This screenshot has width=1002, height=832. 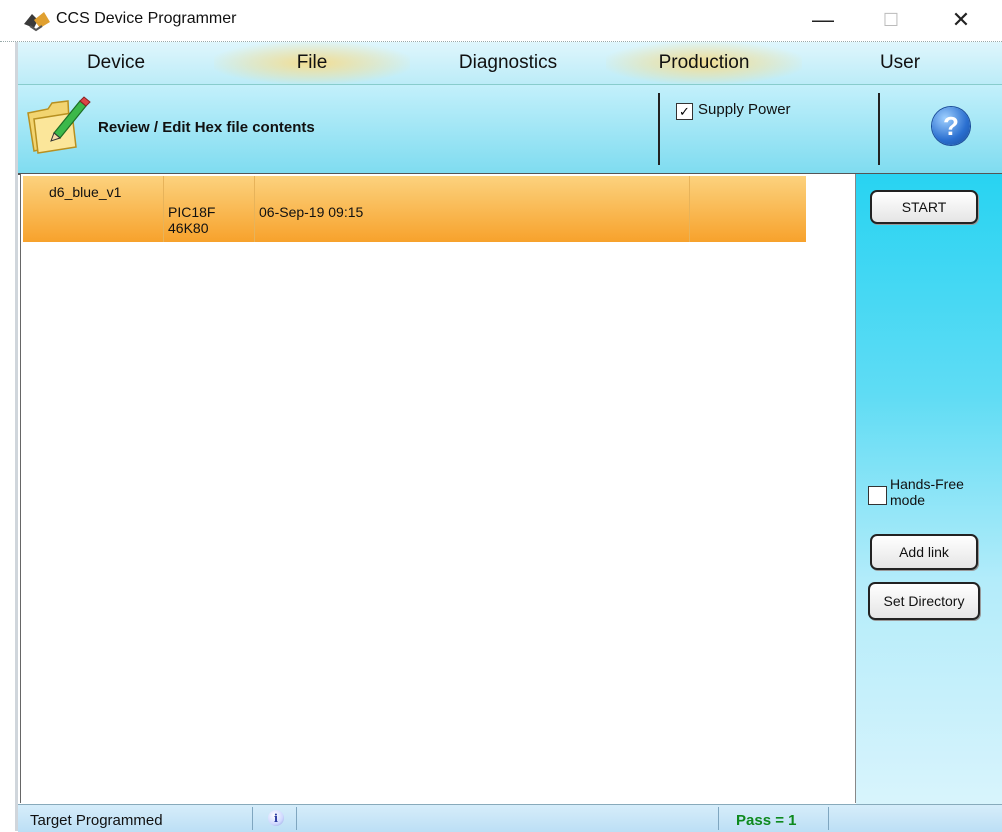 I want to click on info-icon: i, so click(x=276, y=818).